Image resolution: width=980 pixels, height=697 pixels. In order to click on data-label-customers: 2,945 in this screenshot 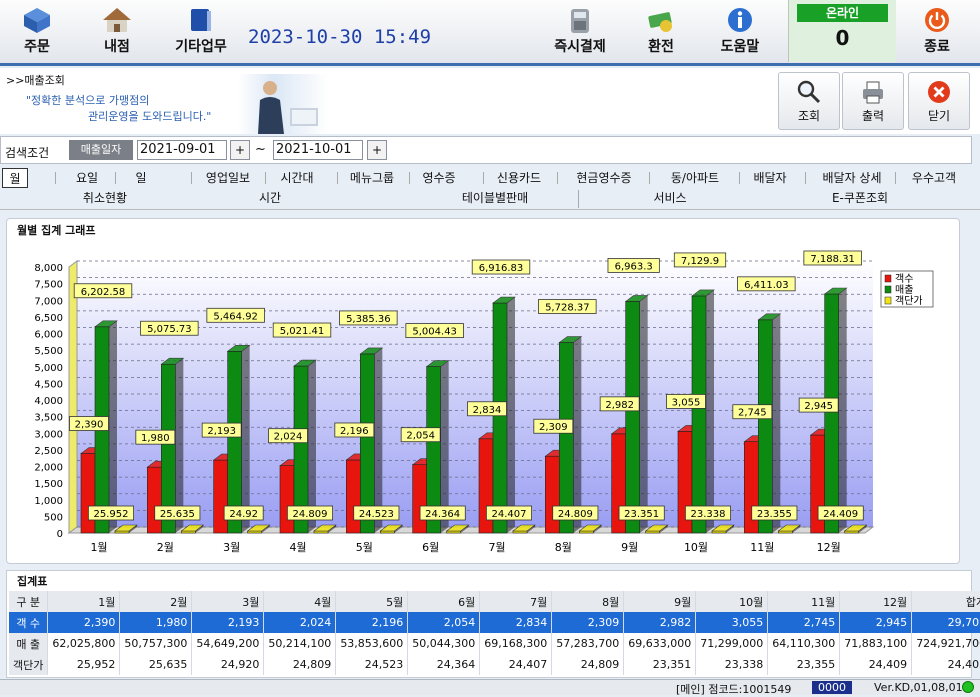, I will do `click(818, 406)`.